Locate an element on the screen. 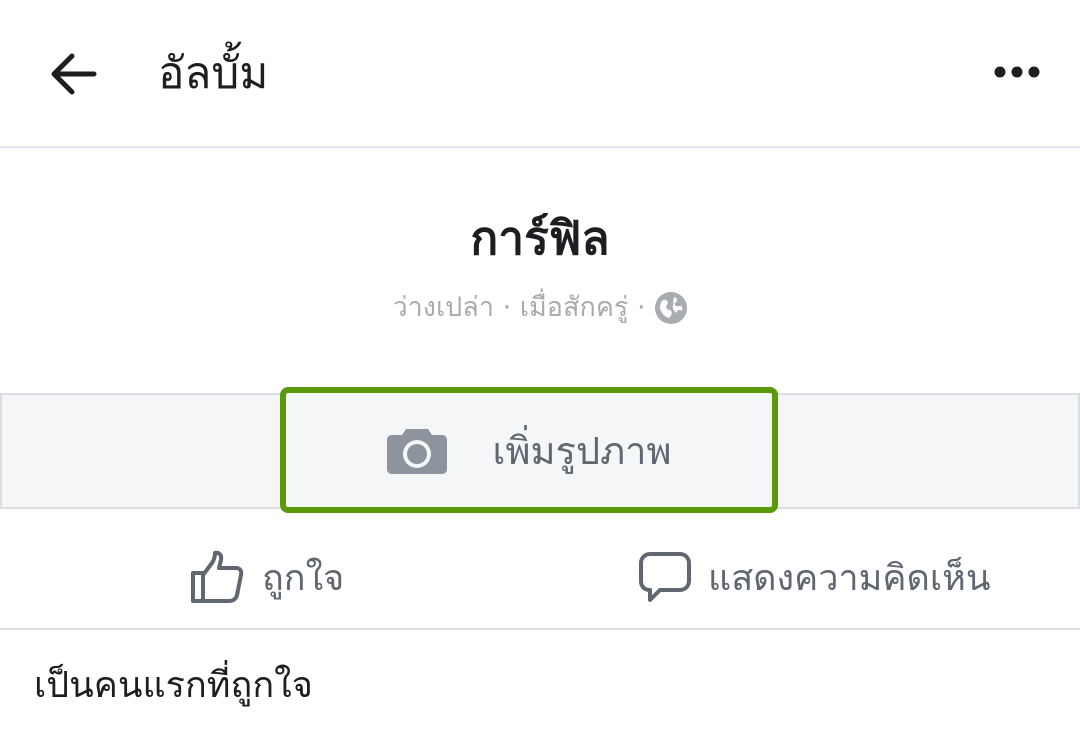 This screenshot has width=1080, height=739. comment-button: แสดงความคิดเห็น is located at coordinates (814, 577).